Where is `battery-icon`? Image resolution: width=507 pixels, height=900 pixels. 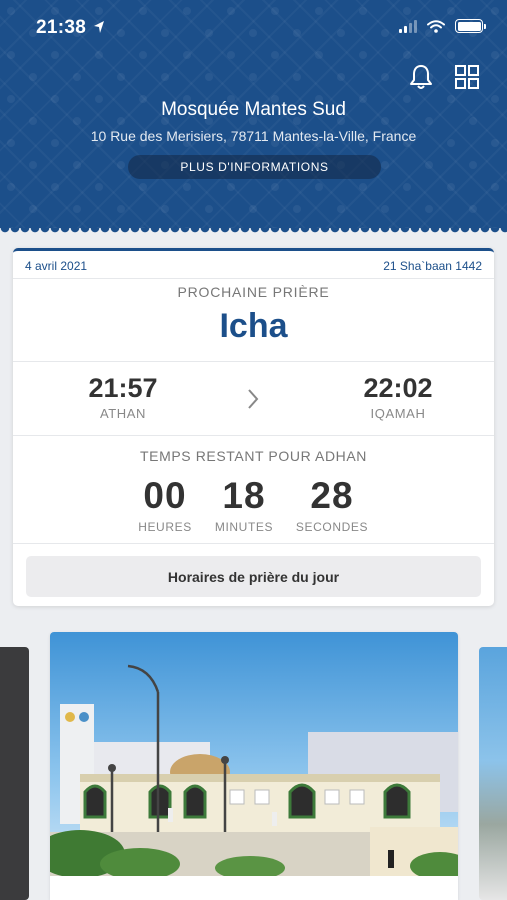 battery-icon is located at coordinates (470, 26).